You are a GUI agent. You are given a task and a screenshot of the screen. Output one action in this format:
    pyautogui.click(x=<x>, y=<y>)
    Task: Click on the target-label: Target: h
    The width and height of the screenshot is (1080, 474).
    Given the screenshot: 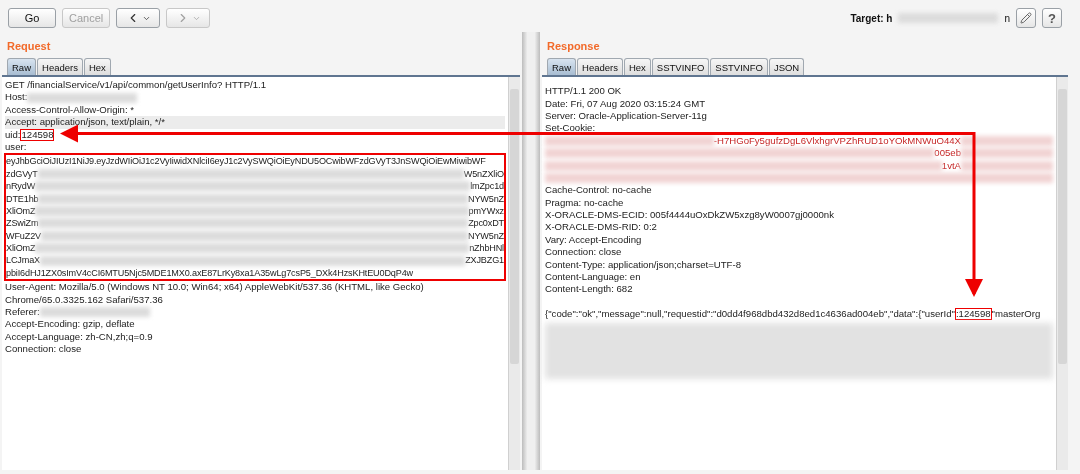 What is the action you would take?
    pyautogui.click(x=871, y=18)
    